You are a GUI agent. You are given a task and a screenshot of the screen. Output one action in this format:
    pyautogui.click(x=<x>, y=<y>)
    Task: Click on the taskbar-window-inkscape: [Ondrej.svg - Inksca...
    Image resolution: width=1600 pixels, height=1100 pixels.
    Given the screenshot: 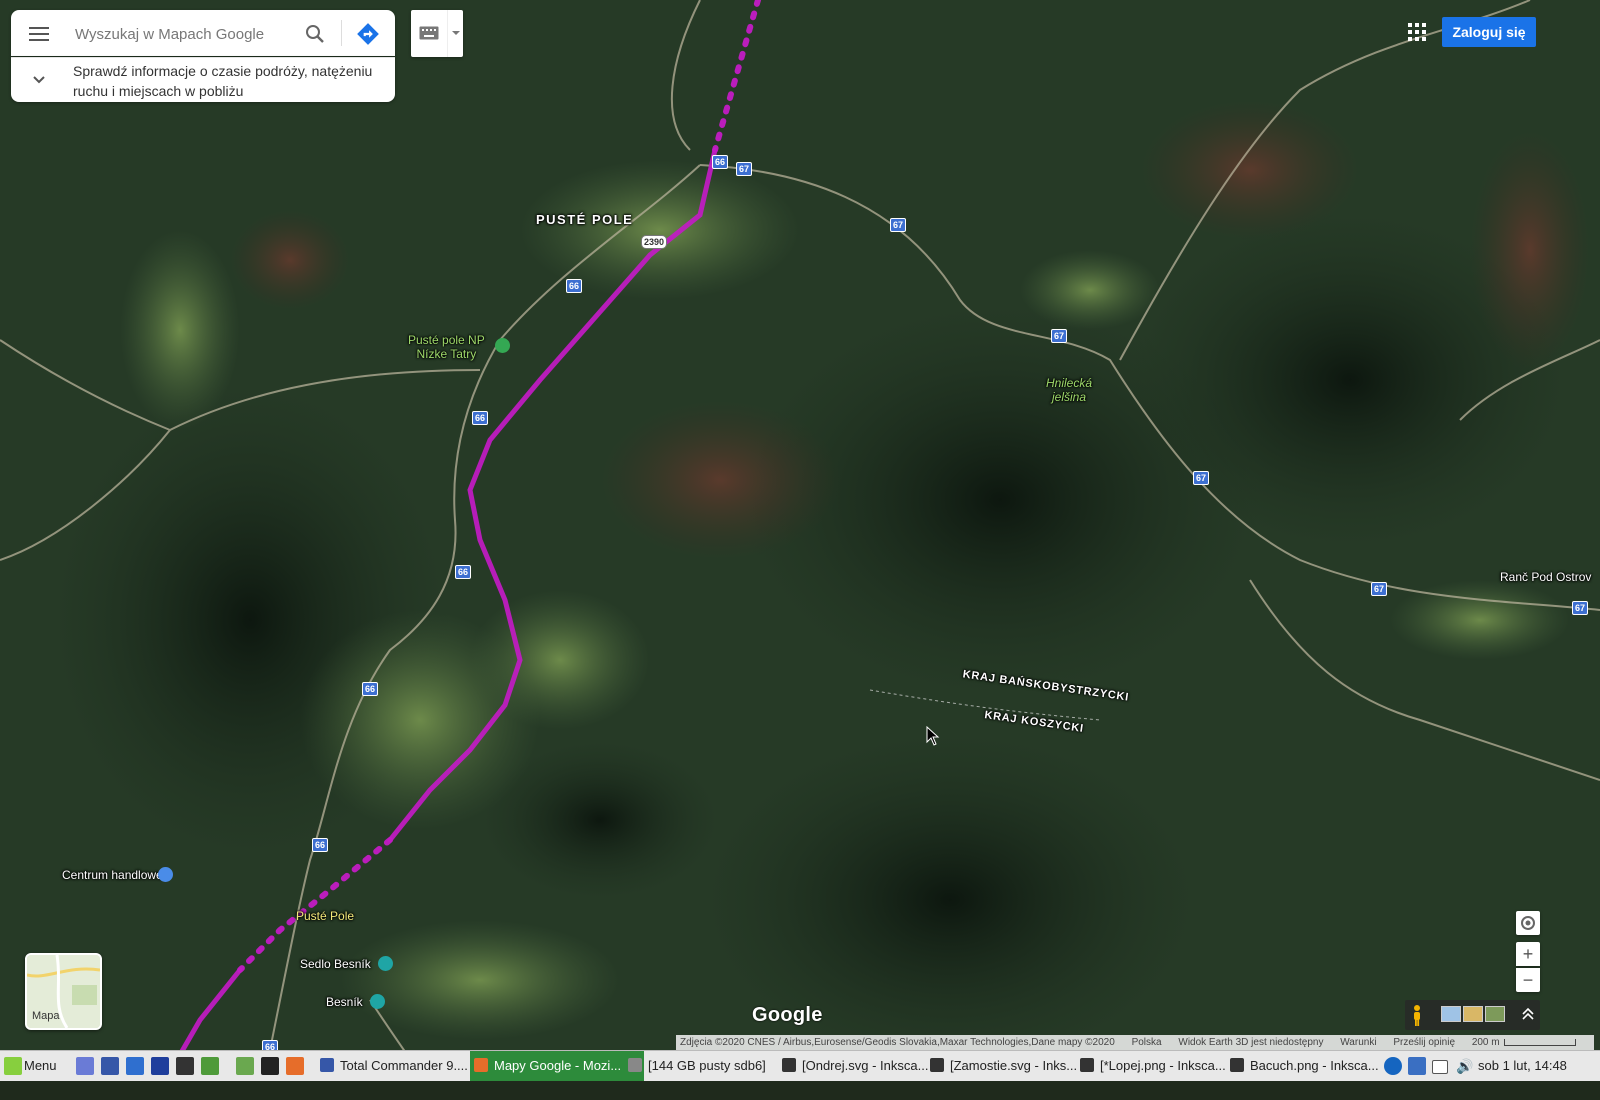 What is the action you would take?
    pyautogui.click(x=863, y=1066)
    